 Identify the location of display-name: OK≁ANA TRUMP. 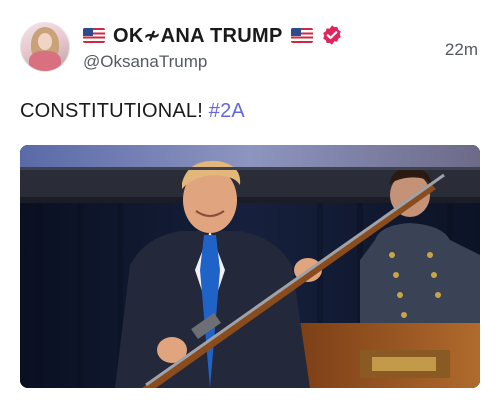
(198, 35).